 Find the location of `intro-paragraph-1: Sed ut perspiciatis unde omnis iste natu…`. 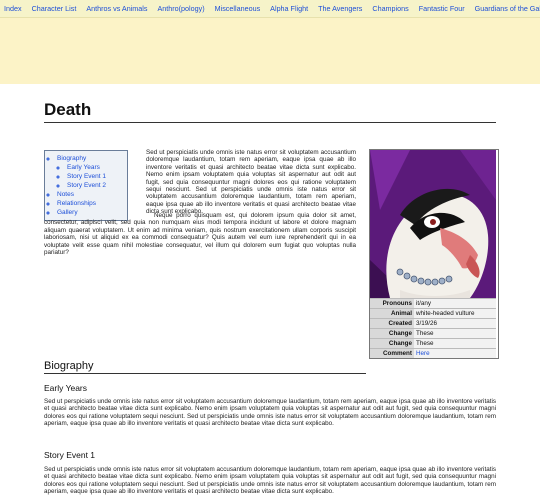

intro-paragraph-1: Sed ut perspiciatis unde omnis iste natu… is located at coordinates (251, 182).